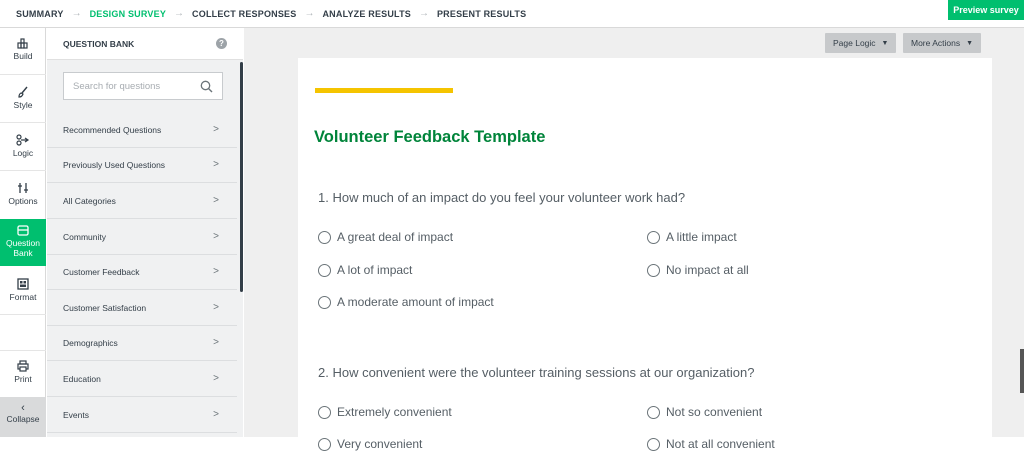 Image resolution: width=1024 pixels, height=451 pixels. What do you see at coordinates (142, 272) in the screenshot?
I see `category-customer-feedback: Customer Feedback >` at bounding box center [142, 272].